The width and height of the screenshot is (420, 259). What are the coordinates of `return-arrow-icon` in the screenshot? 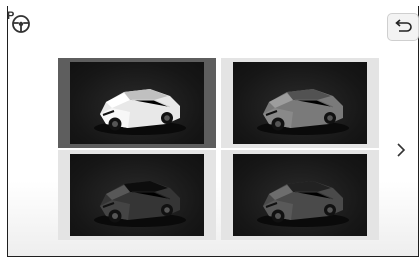 It's located at (403, 25).